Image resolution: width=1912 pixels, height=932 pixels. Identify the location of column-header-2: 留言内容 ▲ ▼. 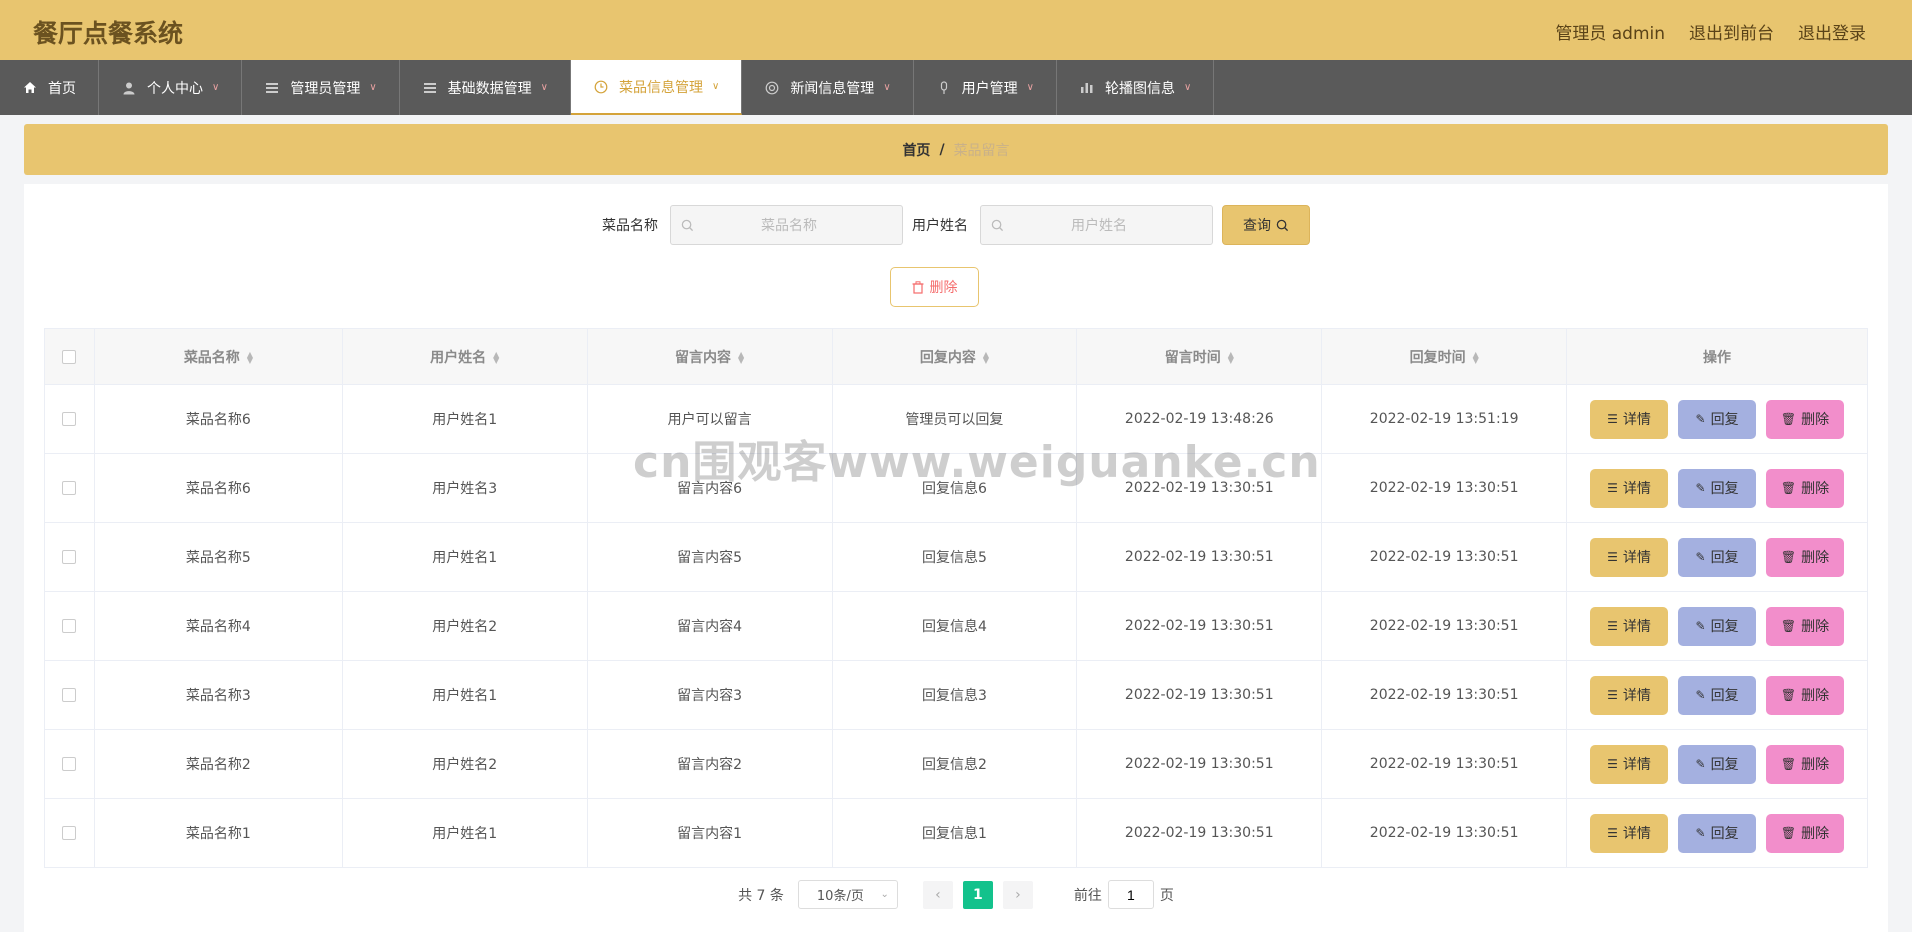
(709, 356).